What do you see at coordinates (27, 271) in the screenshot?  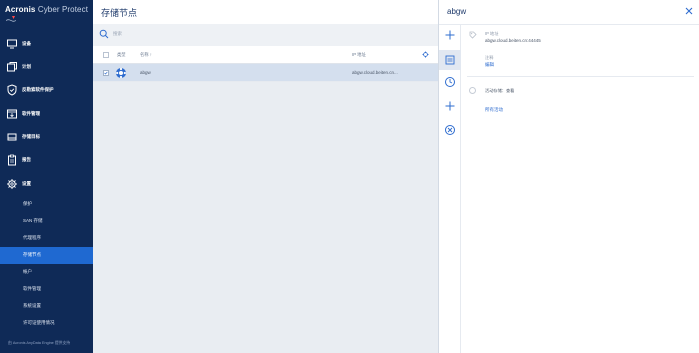 I see `sidebar-subitem-label: 帐户` at bounding box center [27, 271].